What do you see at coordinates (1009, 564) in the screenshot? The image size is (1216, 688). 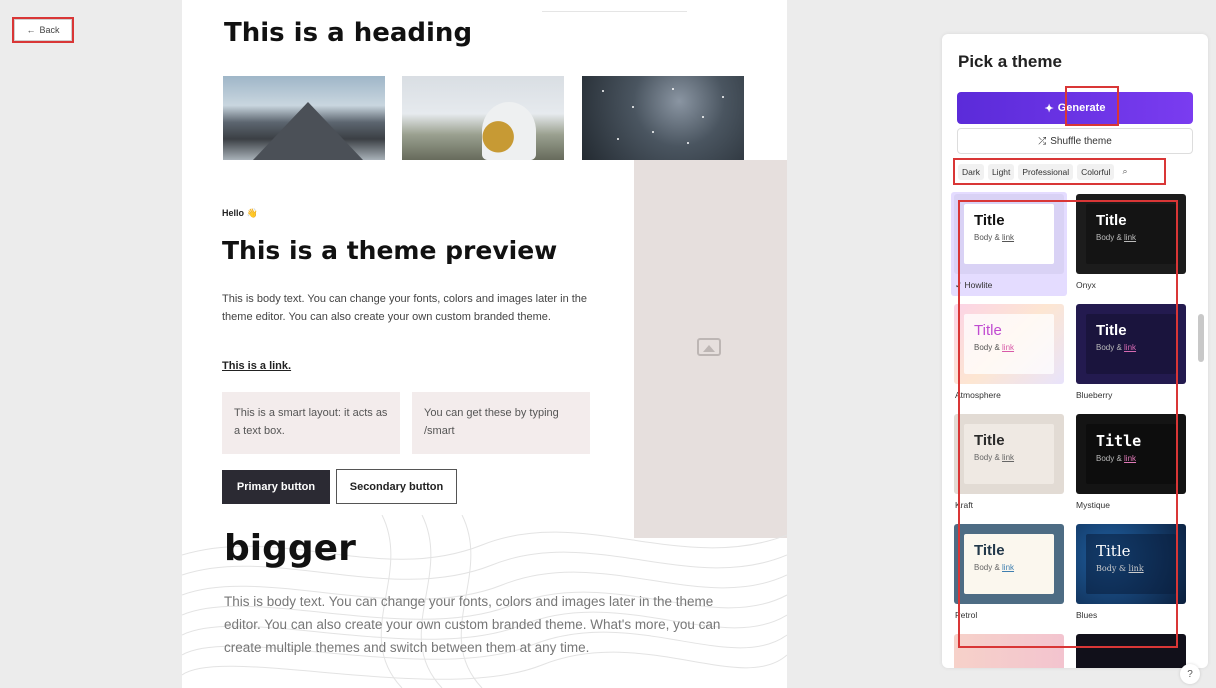 I see `theme-card-petrol: Title Body & link` at bounding box center [1009, 564].